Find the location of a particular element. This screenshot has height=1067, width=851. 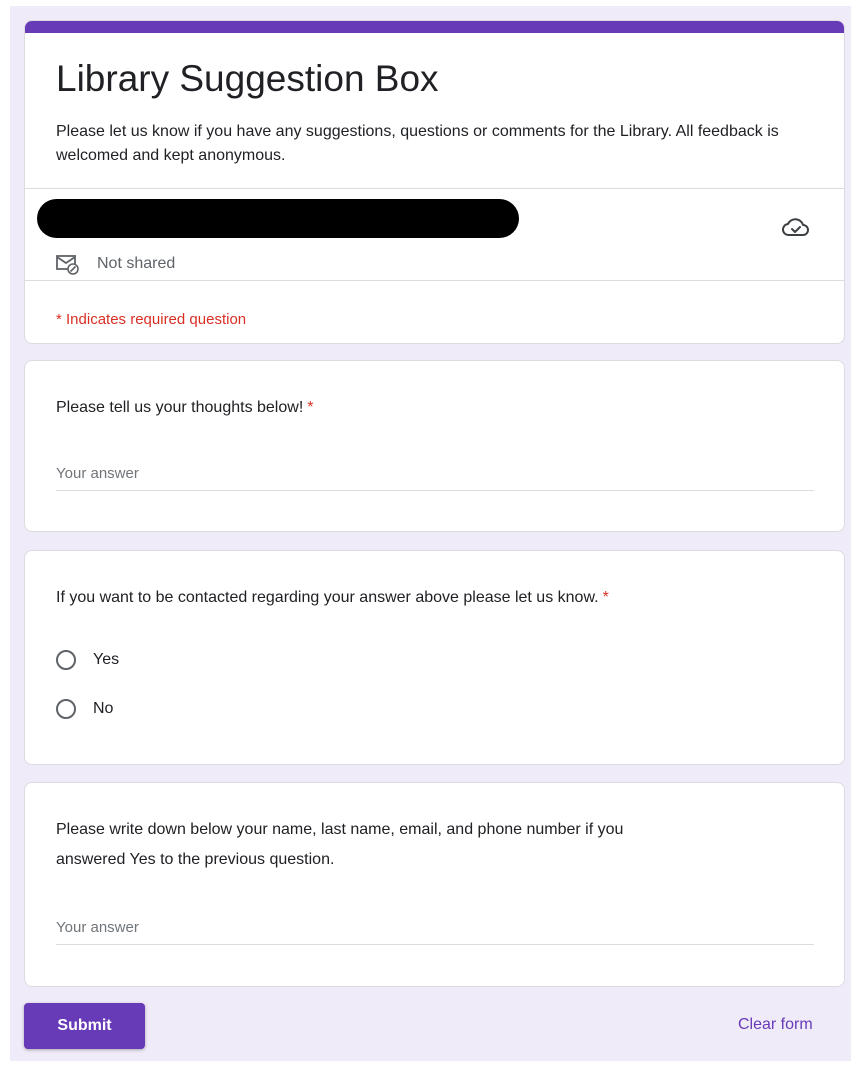

thoughts-answer-input is located at coordinates (435, 478).